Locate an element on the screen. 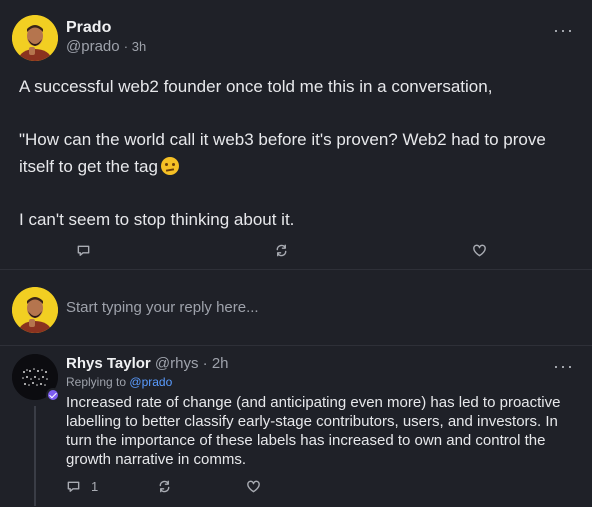 The height and width of the screenshot is (507, 592). post-meta: @prado · 3h is located at coordinates (106, 46).